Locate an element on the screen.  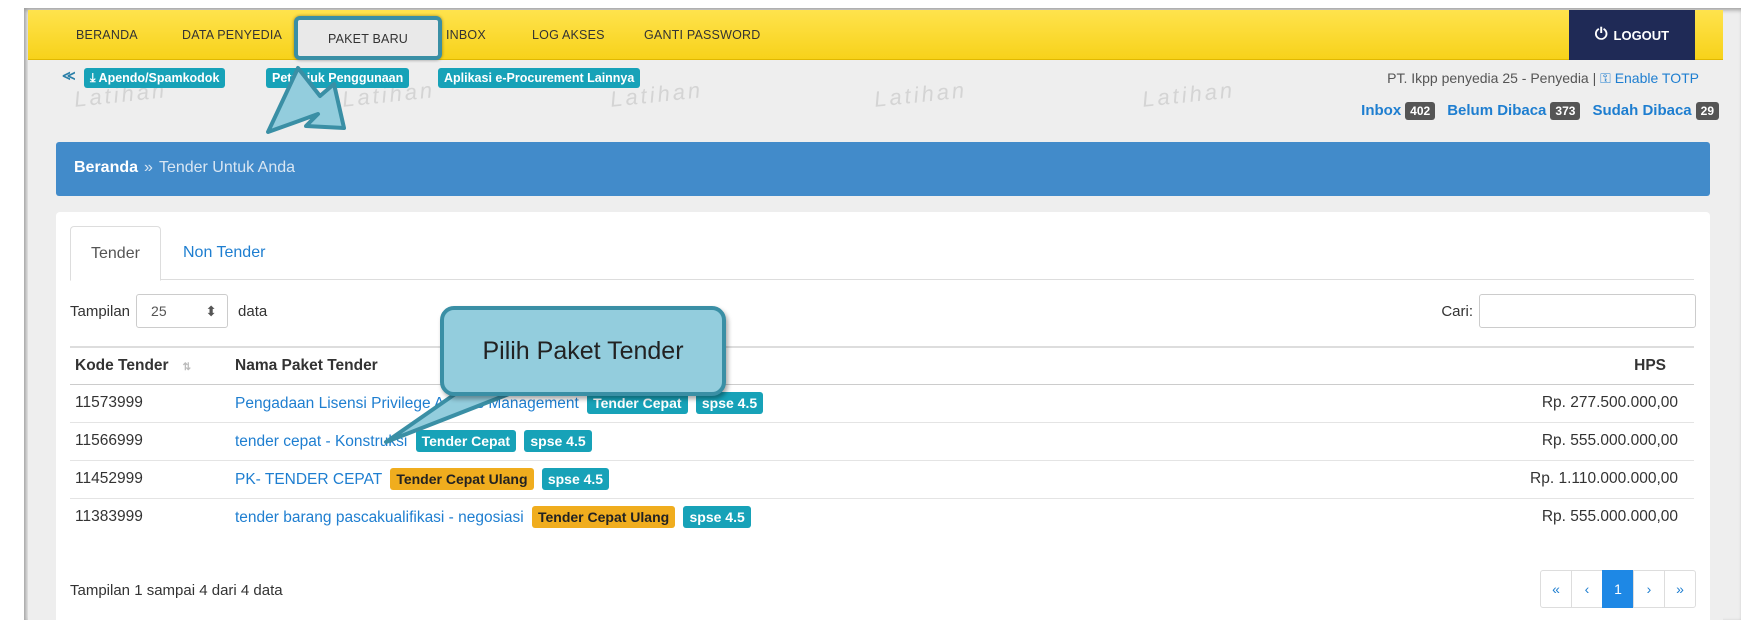
annotation-callout: Pilih Paket Tender is located at coordinates (583, 351).